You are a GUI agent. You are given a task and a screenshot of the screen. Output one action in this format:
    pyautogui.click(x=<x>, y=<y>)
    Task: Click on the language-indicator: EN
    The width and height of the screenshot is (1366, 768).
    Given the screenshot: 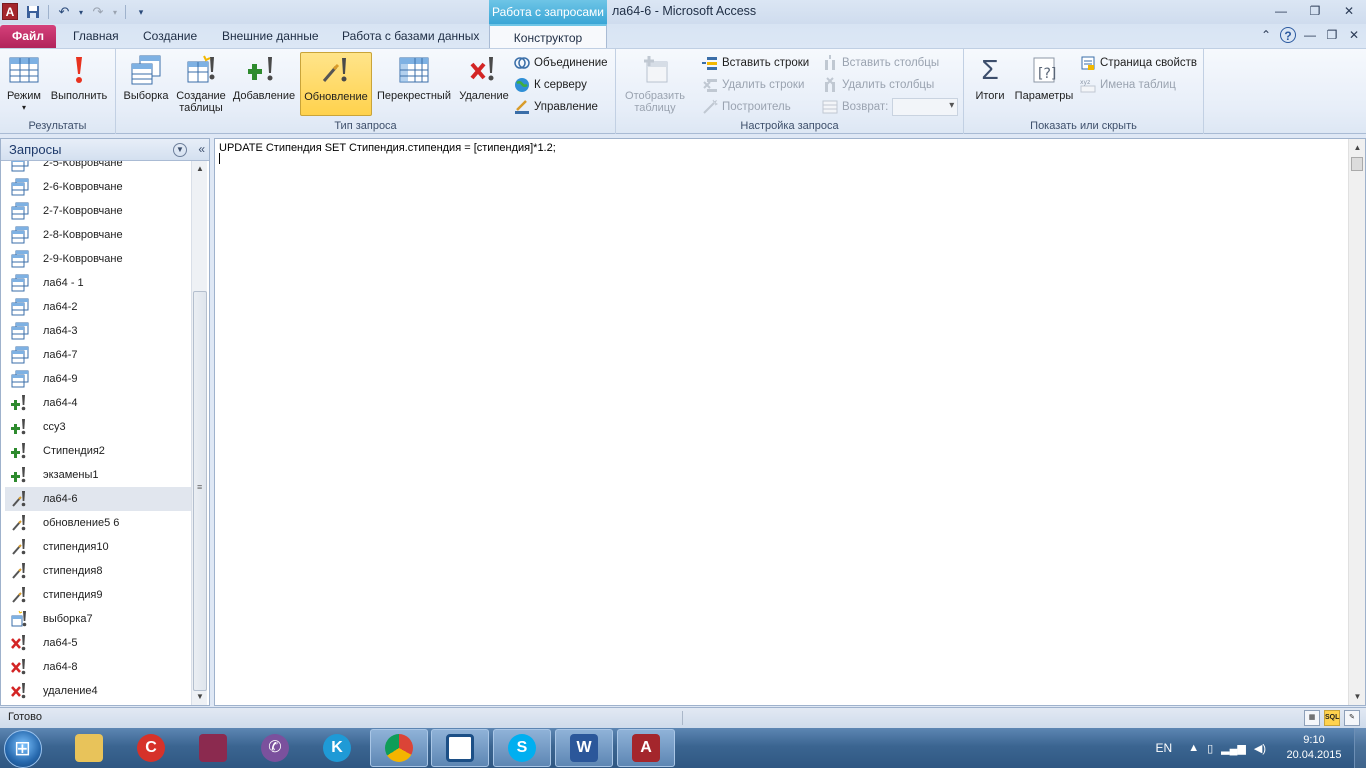 What is the action you would take?
    pyautogui.click(x=1164, y=748)
    